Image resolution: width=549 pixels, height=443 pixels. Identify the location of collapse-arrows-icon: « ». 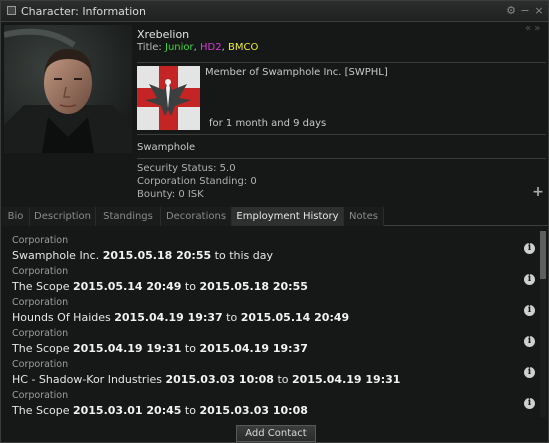
(532, 28).